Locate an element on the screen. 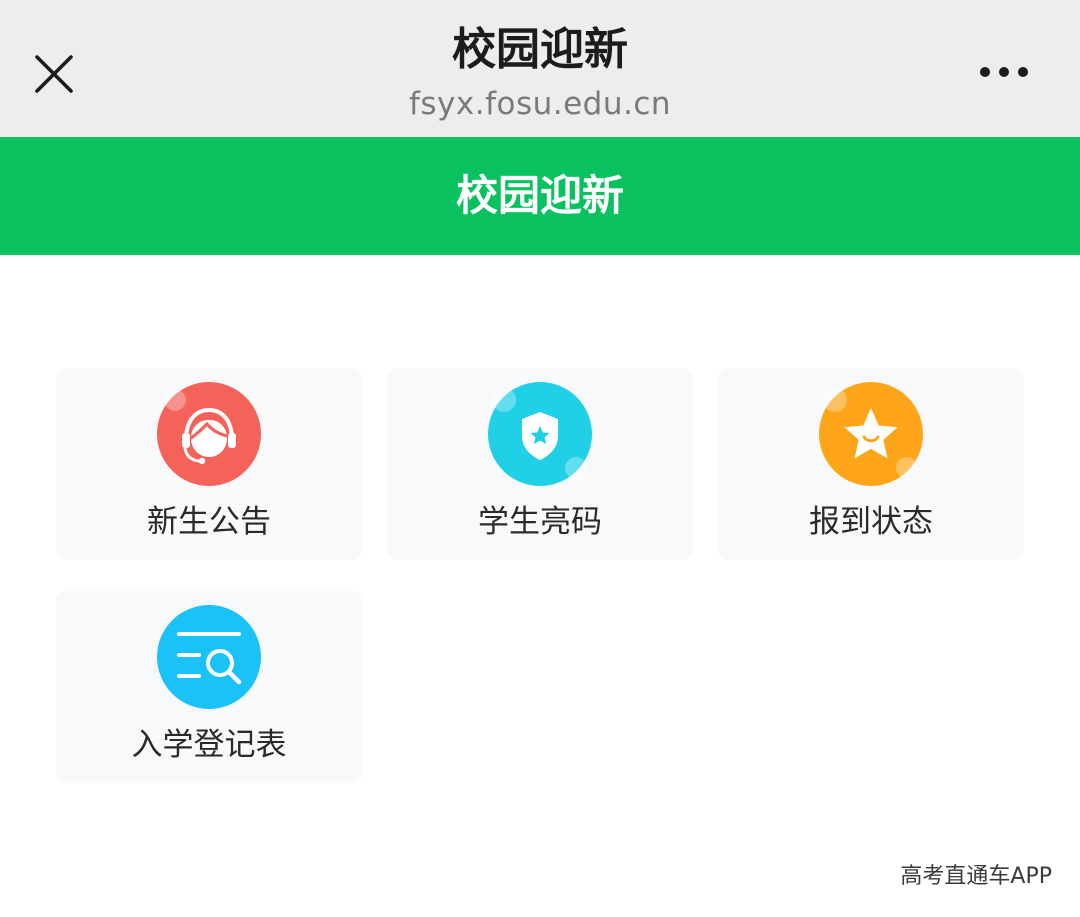 Image resolution: width=1080 pixels, height=917 pixels. shield-star-icon is located at coordinates (540, 434).